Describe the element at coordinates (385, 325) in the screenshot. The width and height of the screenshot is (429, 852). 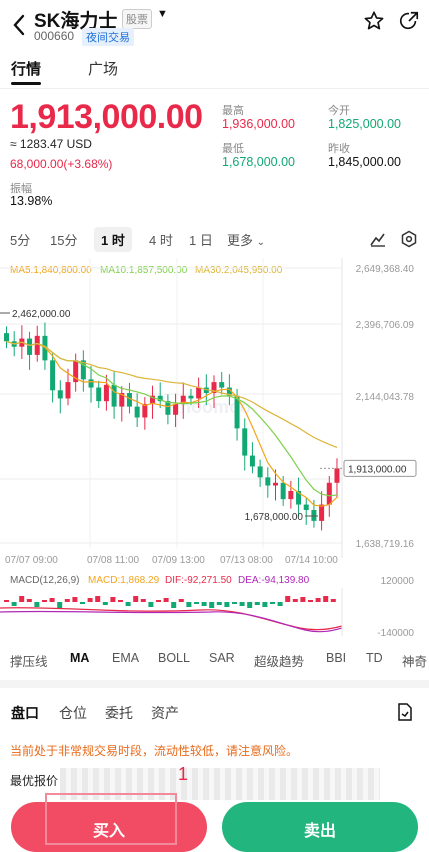
I see `y-tick-label: 2,396,706.09` at that location.